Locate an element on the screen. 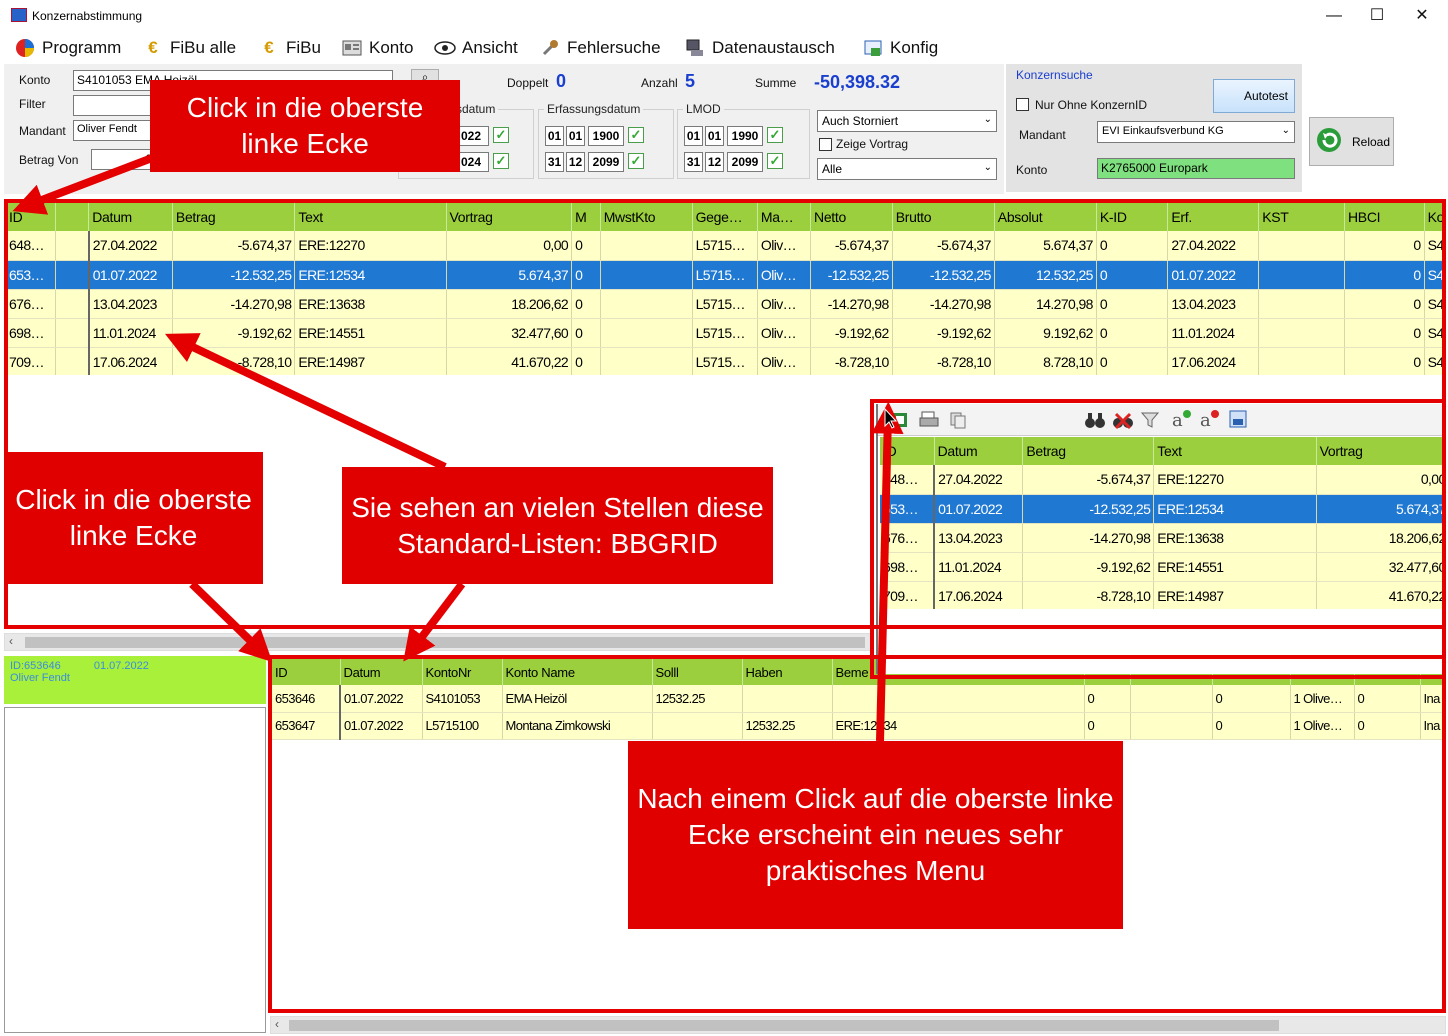 The height and width of the screenshot is (1036, 1448). lmod-group: LMOD 01 01 1990 ✓ 31 12 2099 ✓ is located at coordinates (743, 140).